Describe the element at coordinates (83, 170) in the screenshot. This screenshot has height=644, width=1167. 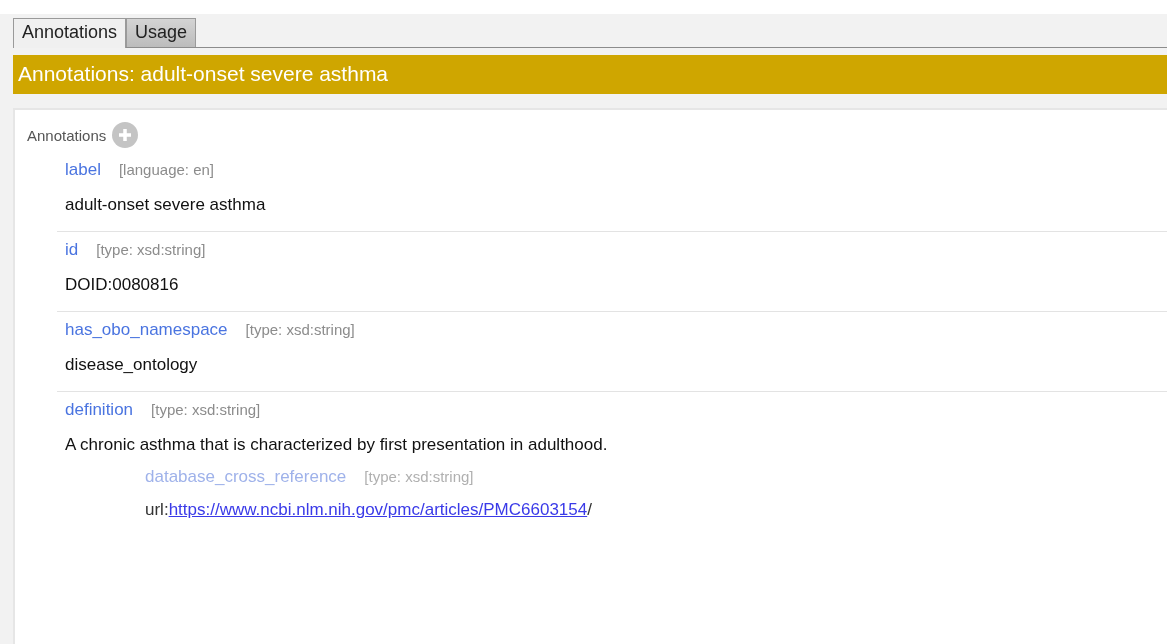
I see `property-name: label` at that location.